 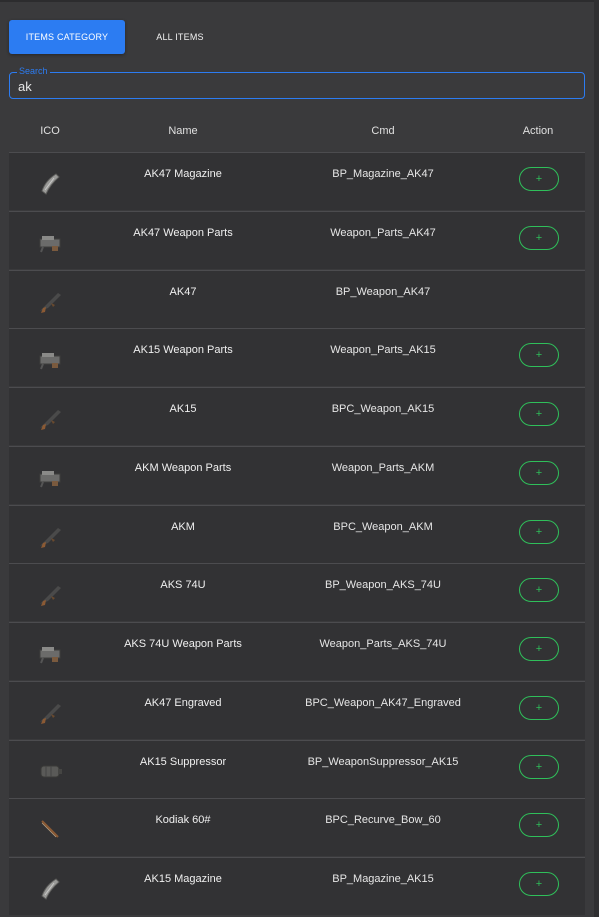 I want to click on header-ico: ICO, so click(x=50, y=131).